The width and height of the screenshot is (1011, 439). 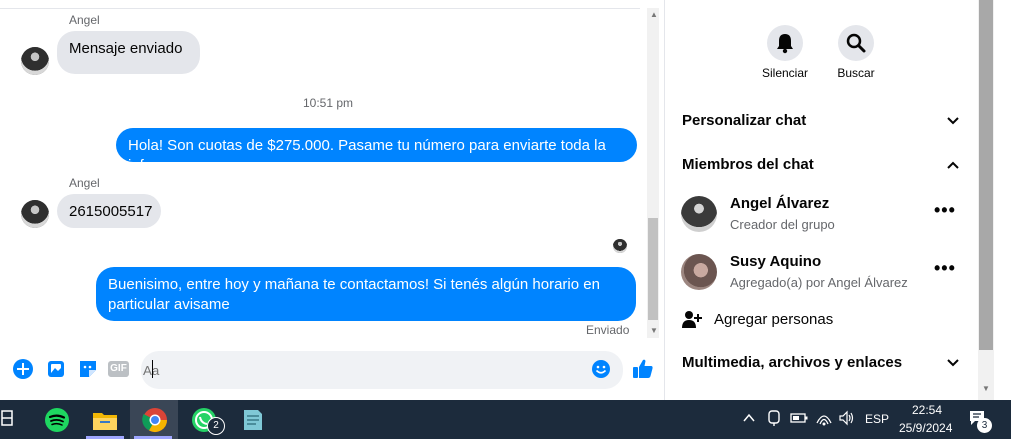 What do you see at coordinates (785, 73) in the screenshot?
I see `mute-label: Silenciar` at bounding box center [785, 73].